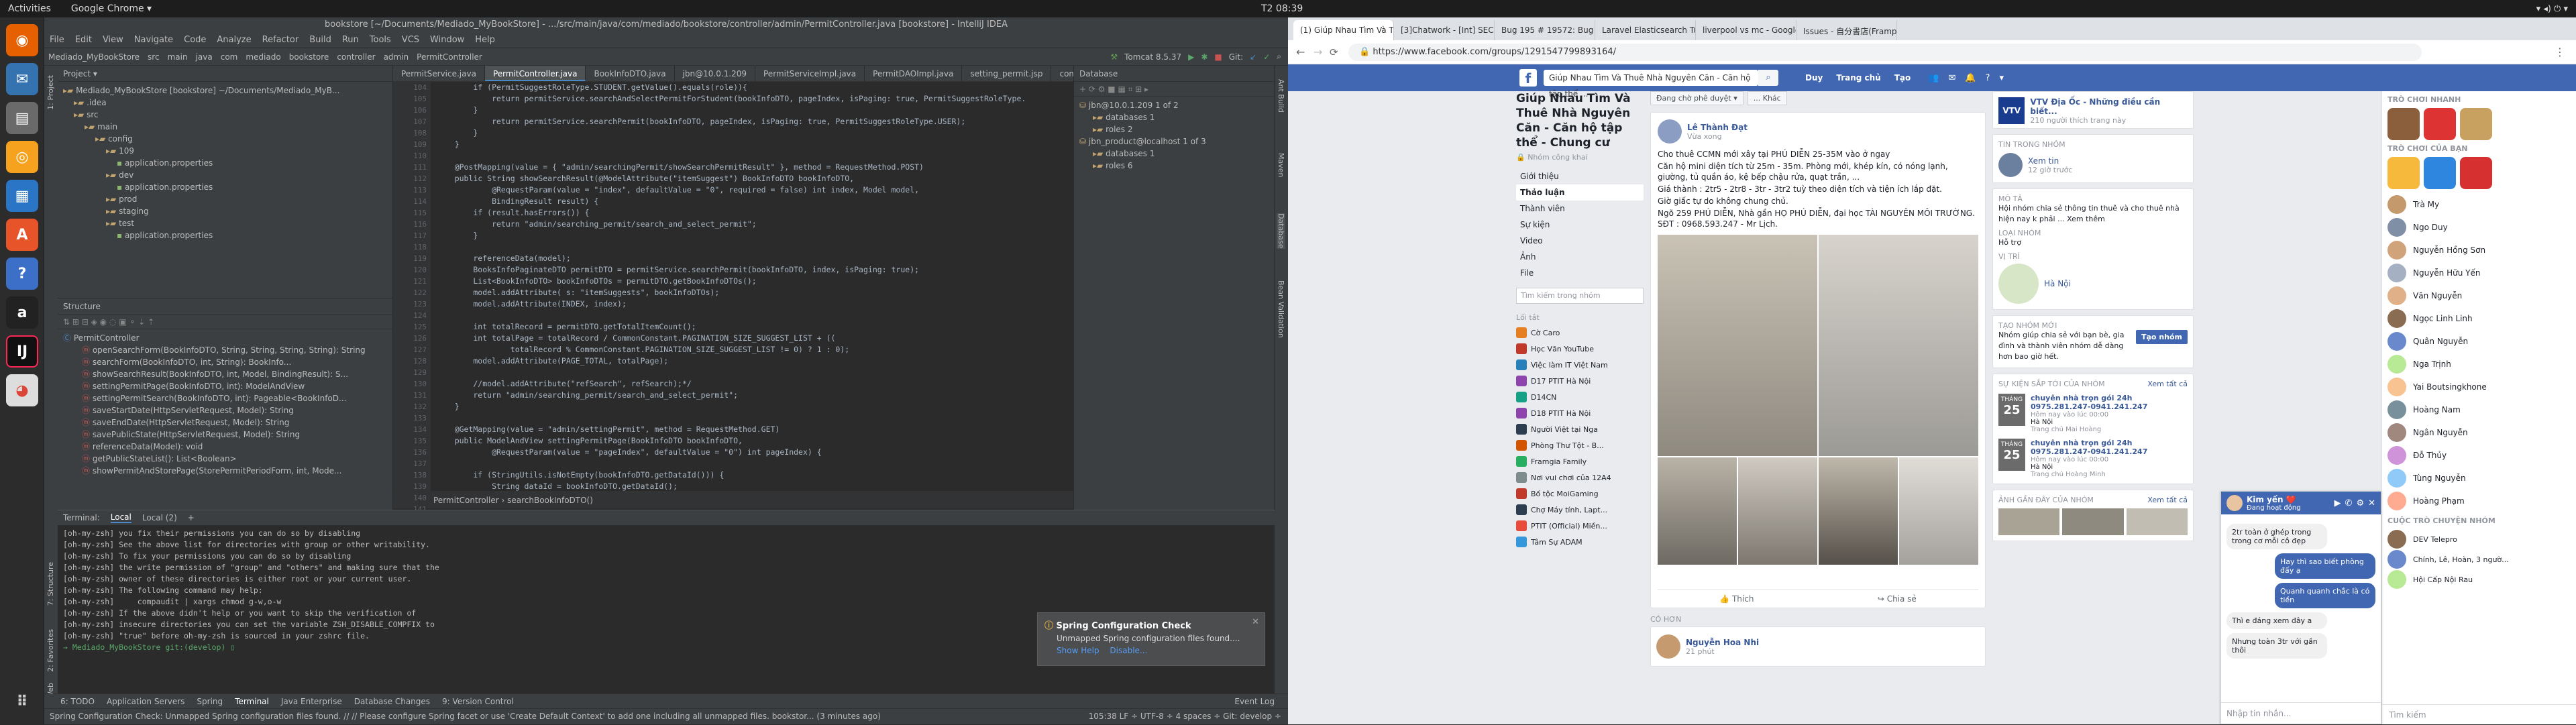 Image resolution: width=2576 pixels, height=725 pixels. I want to click on run-config-select: Tomcat 8.5.37, so click(1152, 57).